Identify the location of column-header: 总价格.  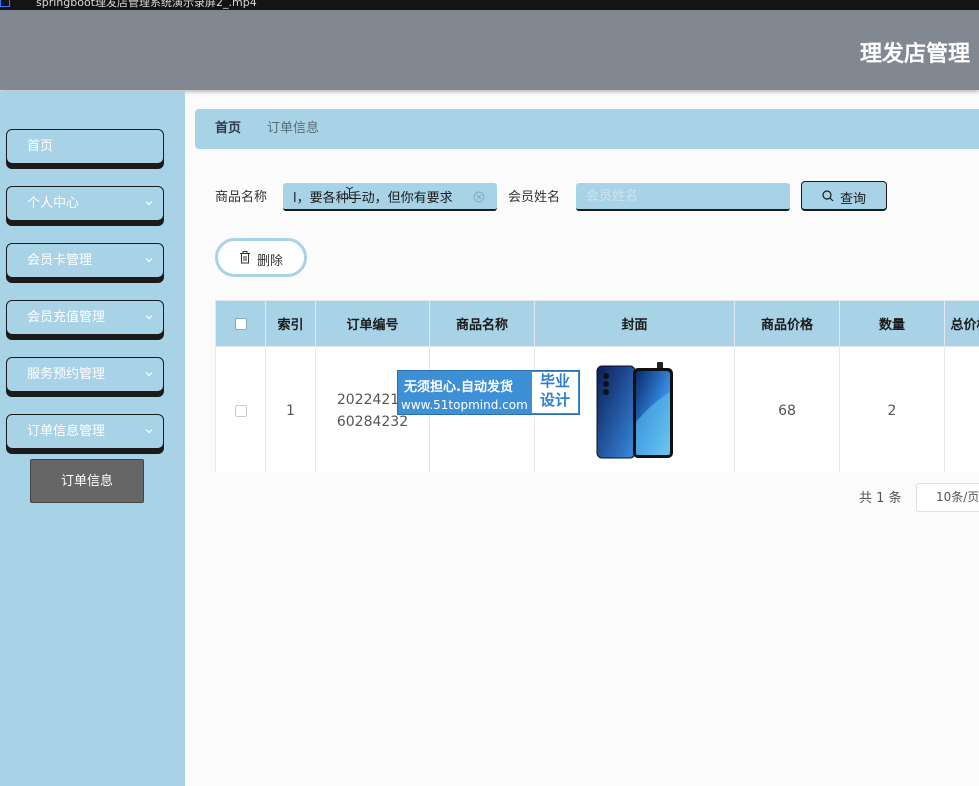
(961, 323).